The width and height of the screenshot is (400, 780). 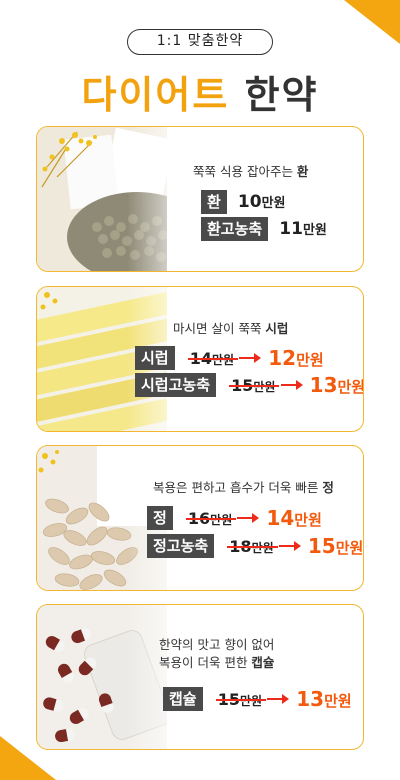 I want to click on price-row: 환 10만원, so click(x=243, y=202).